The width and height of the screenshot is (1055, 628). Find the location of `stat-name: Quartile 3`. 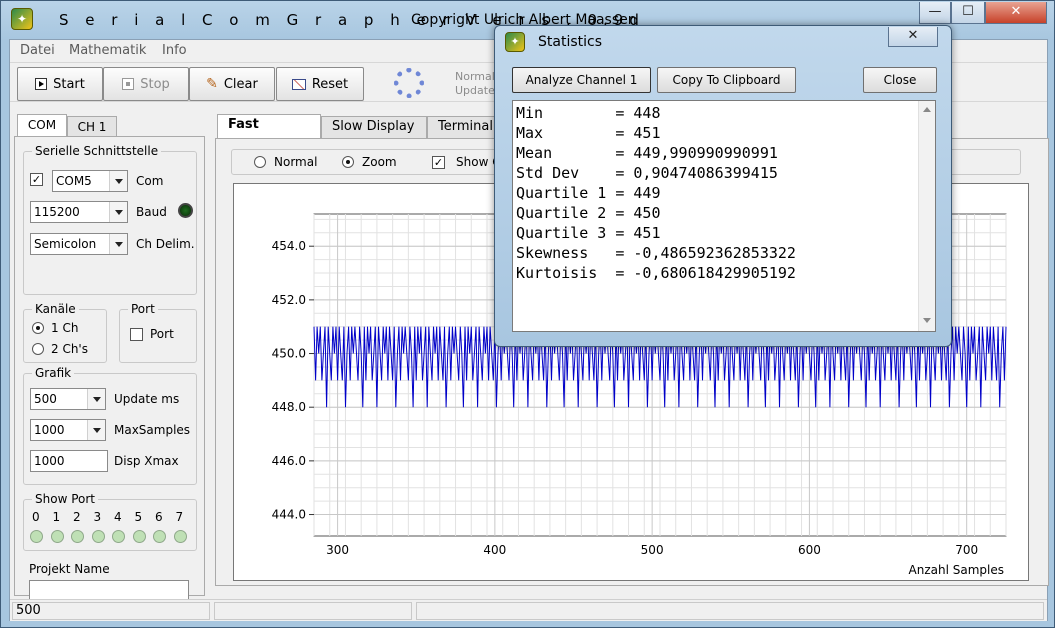

stat-name: Quartile 3 is located at coordinates (566, 233).